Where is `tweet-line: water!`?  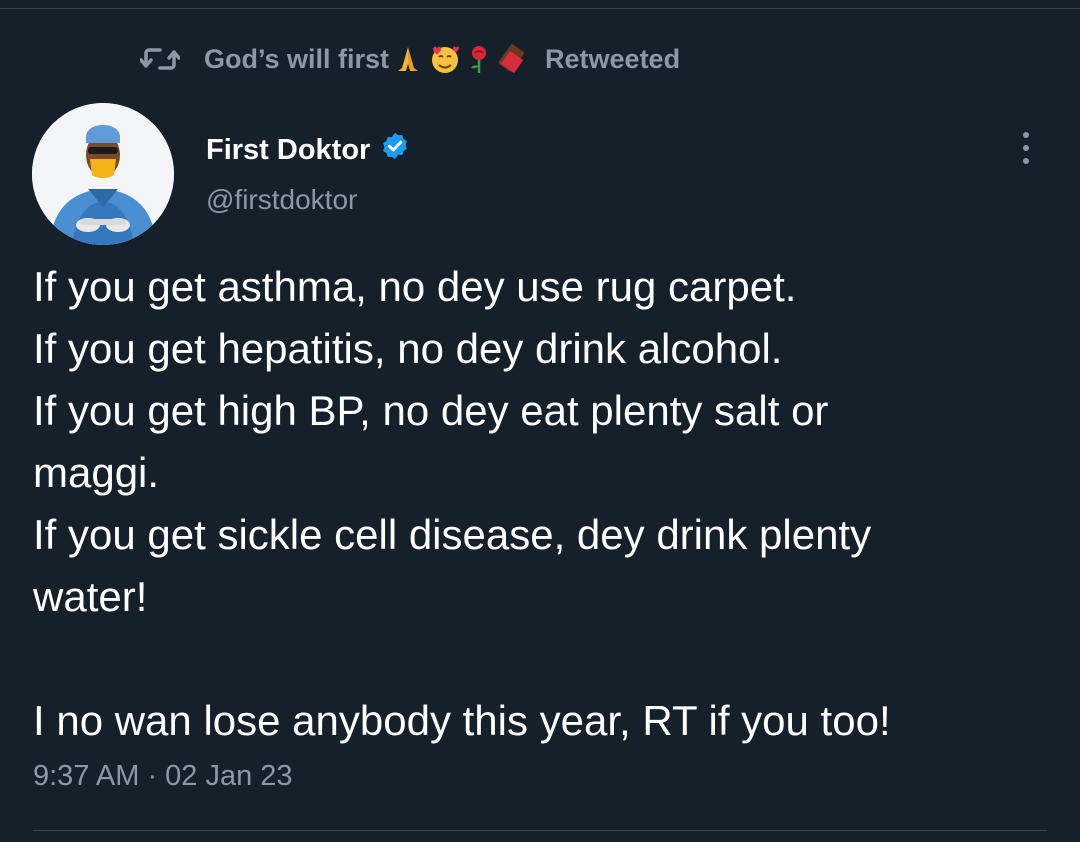 tweet-line: water! is located at coordinates (90, 596).